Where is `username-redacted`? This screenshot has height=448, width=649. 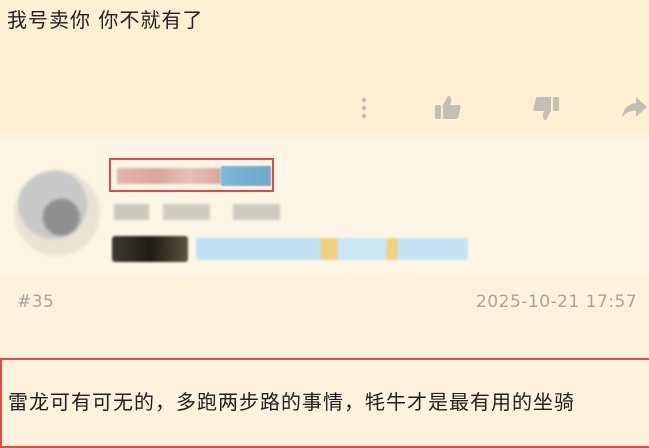 username-redacted is located at coordinates (169, 176).